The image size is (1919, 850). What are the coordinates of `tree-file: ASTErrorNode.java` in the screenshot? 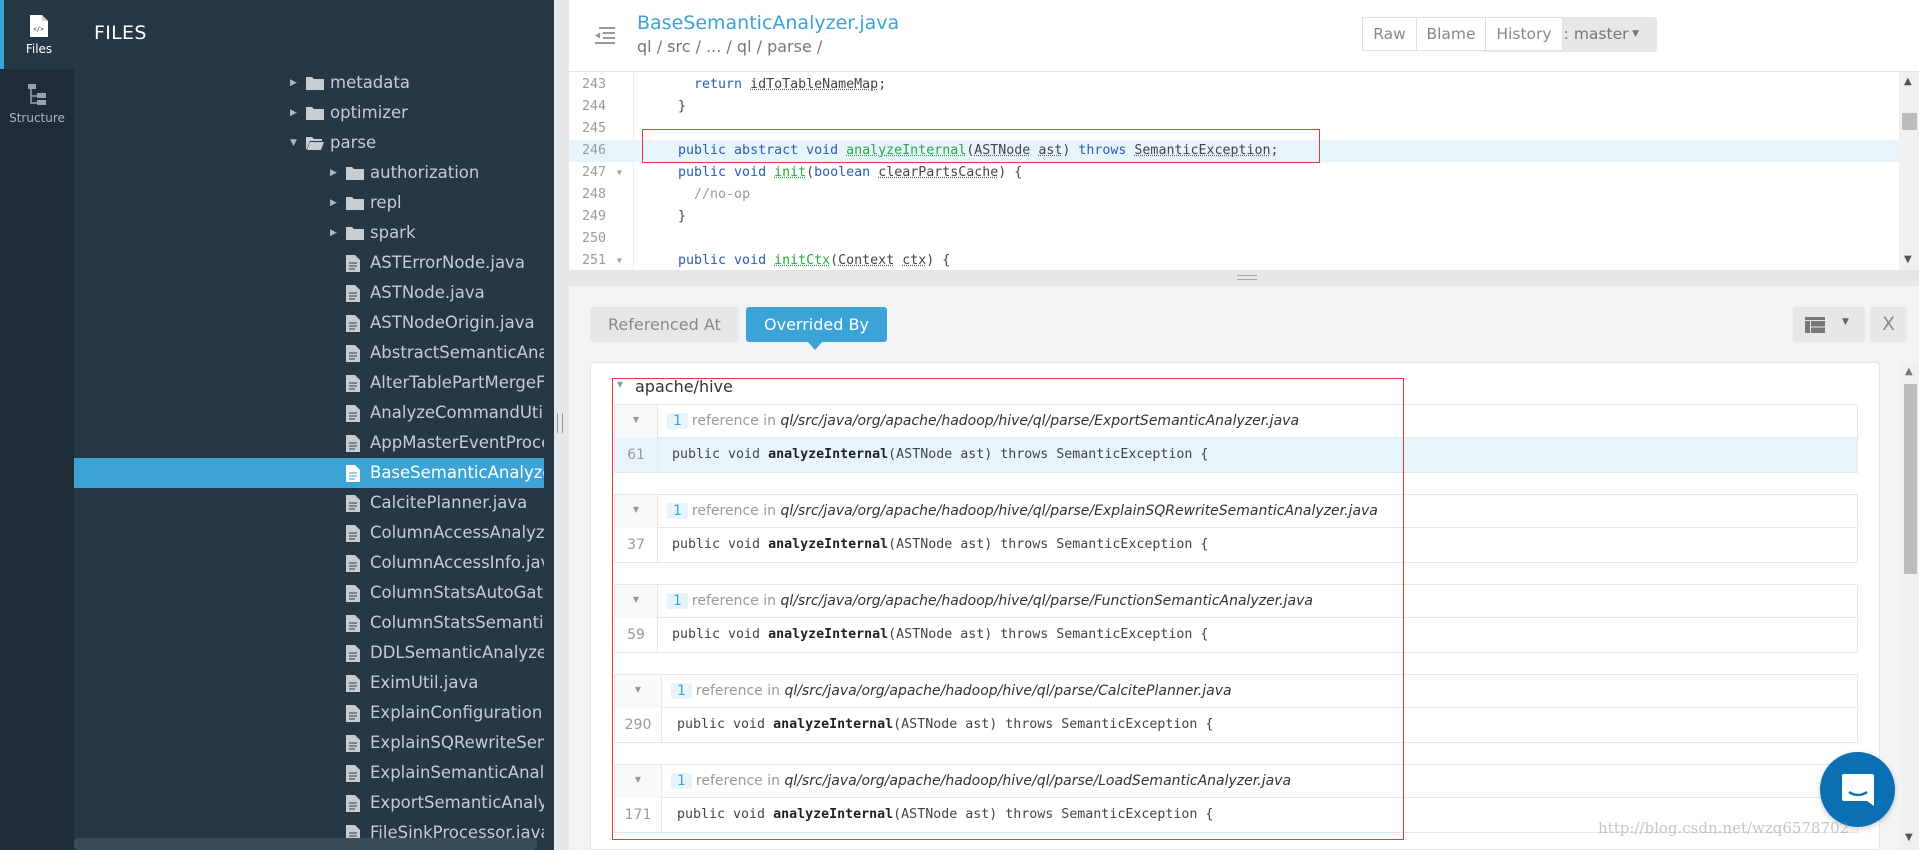 It's located at (309, 263).